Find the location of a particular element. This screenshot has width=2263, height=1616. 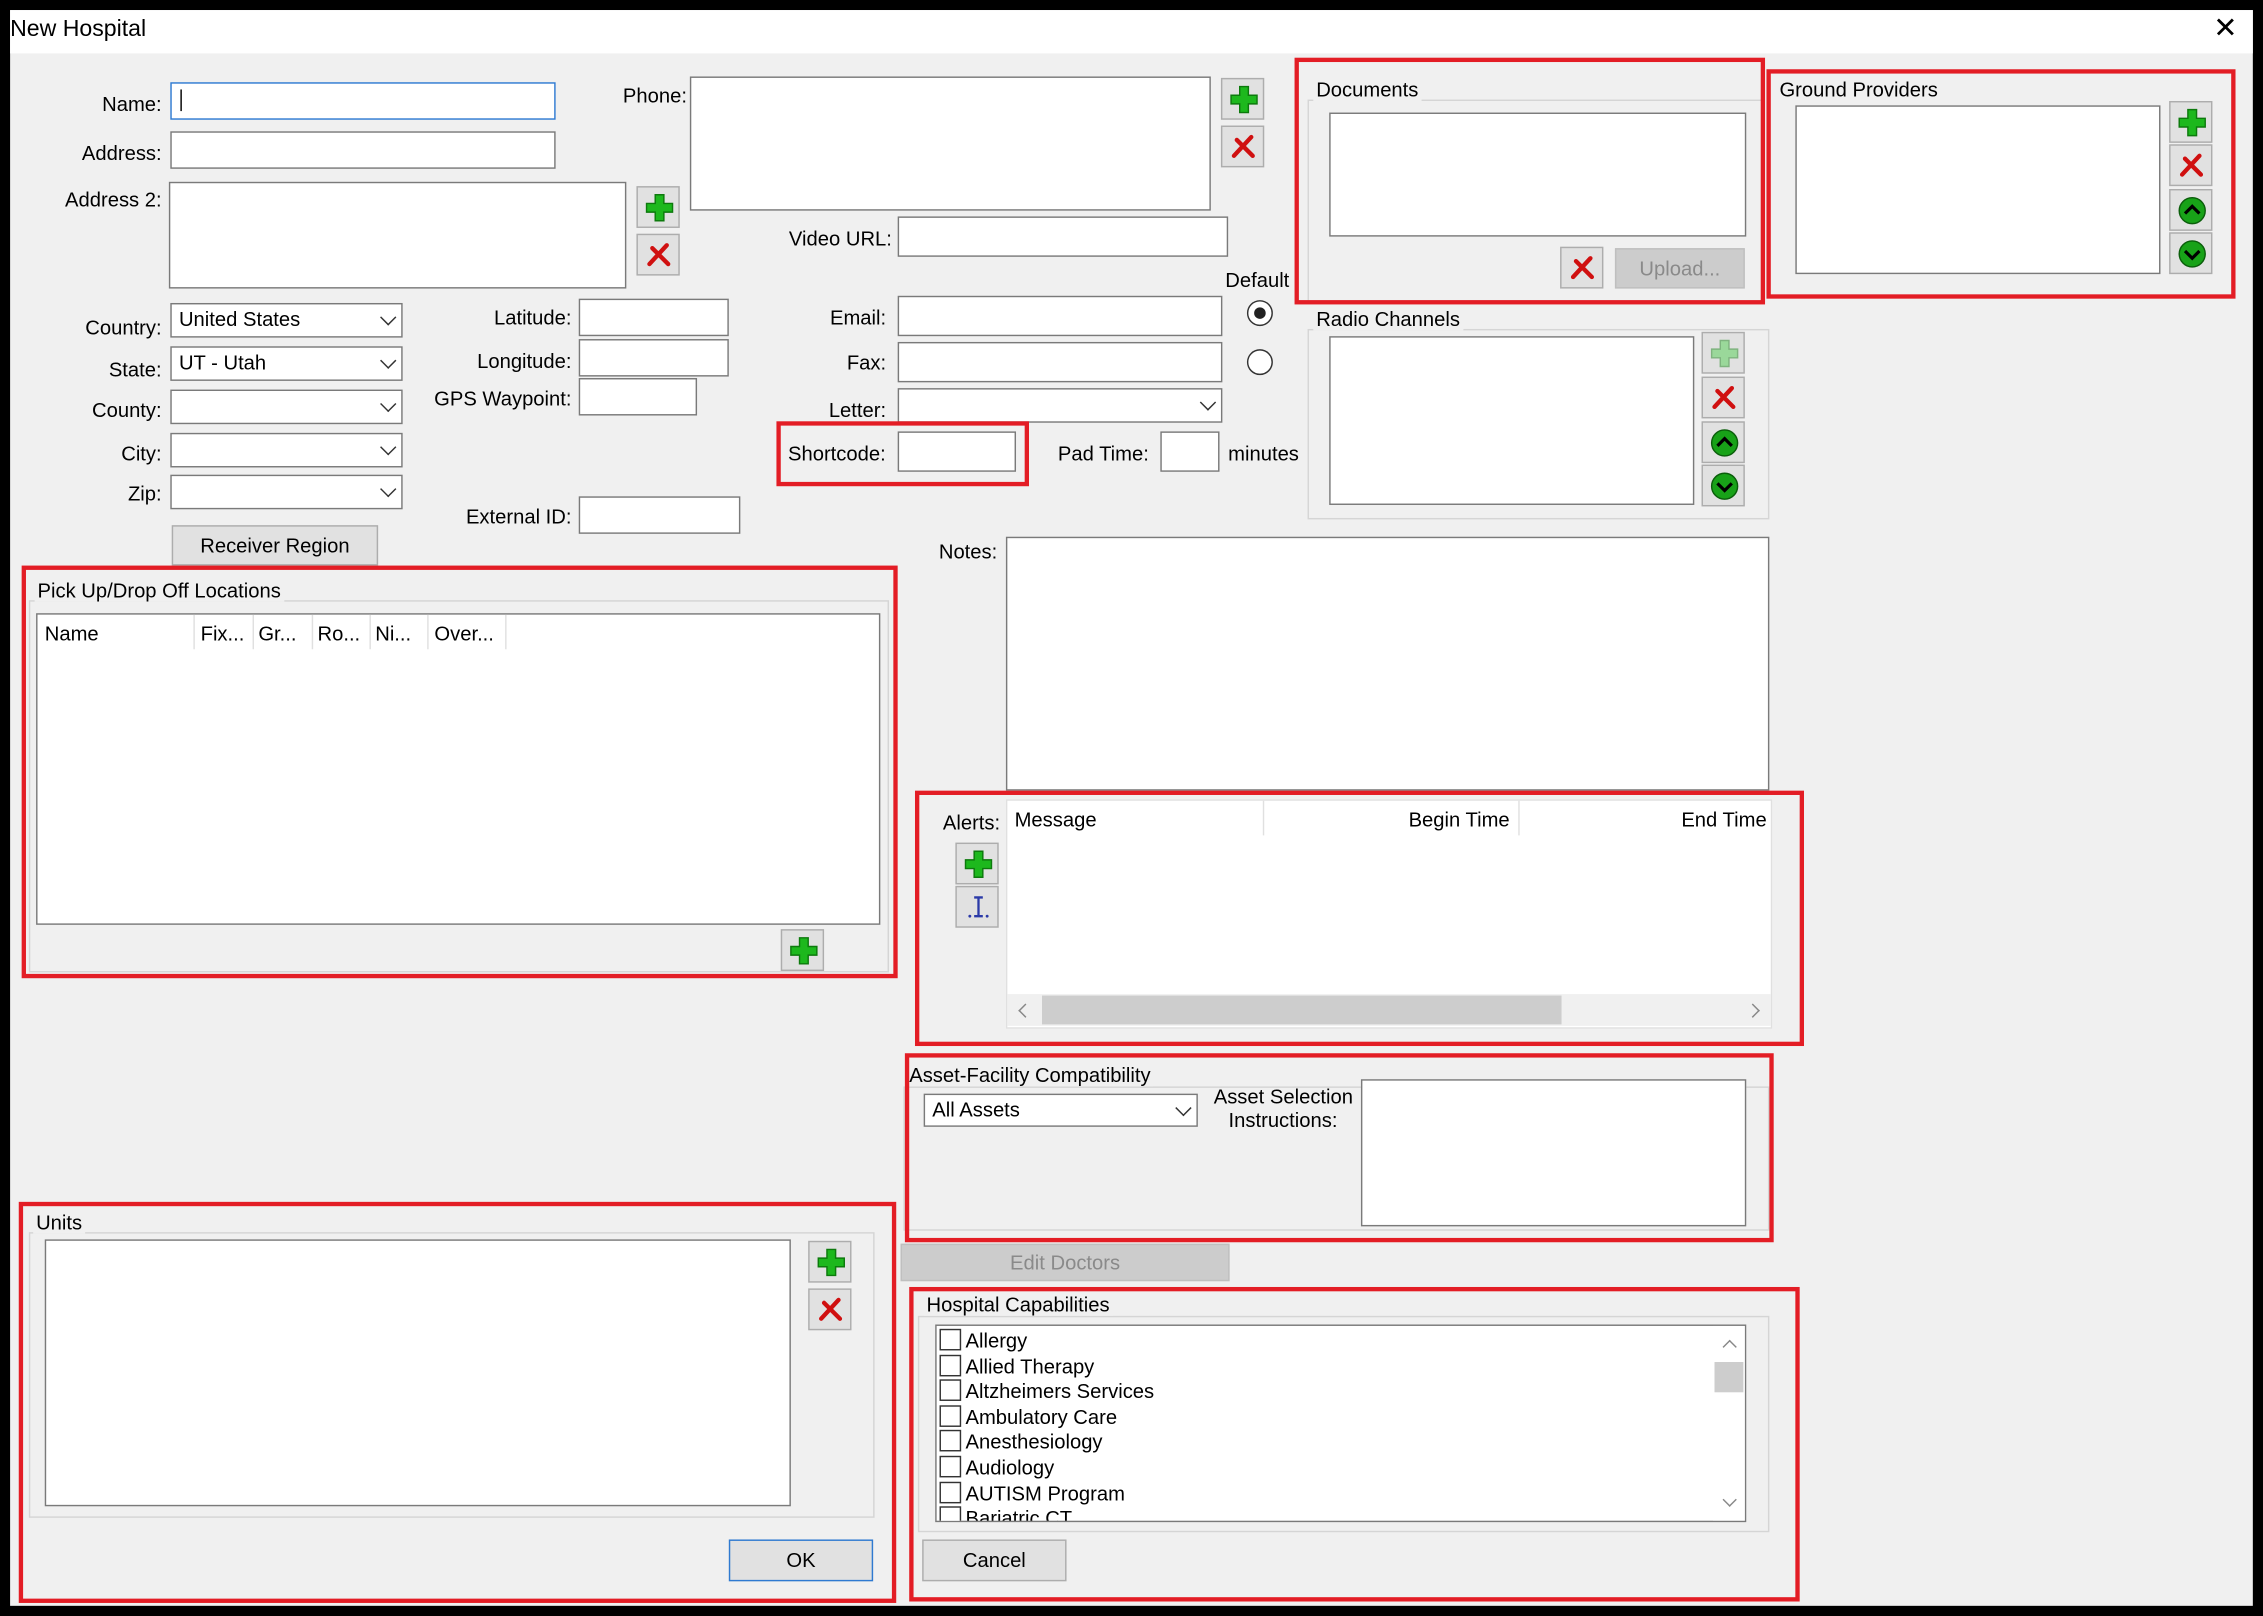

capability-item: Allergy is located at coordinates (983, 1341).